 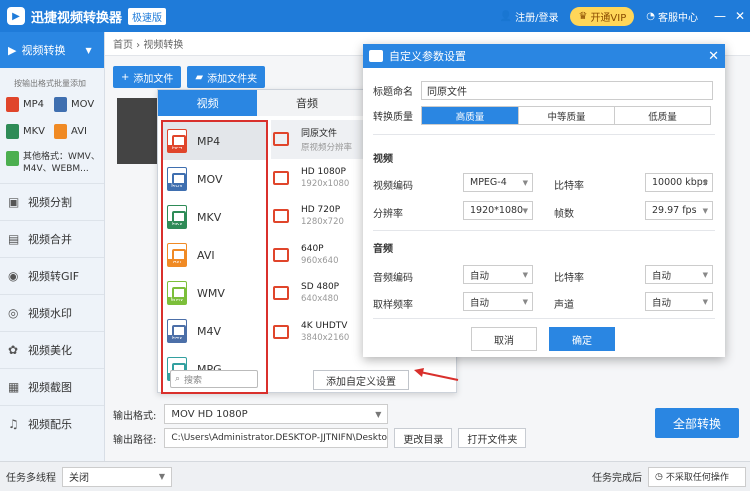 I want to click on sidebar-format-2: MKV, so click(x=30, y=131).